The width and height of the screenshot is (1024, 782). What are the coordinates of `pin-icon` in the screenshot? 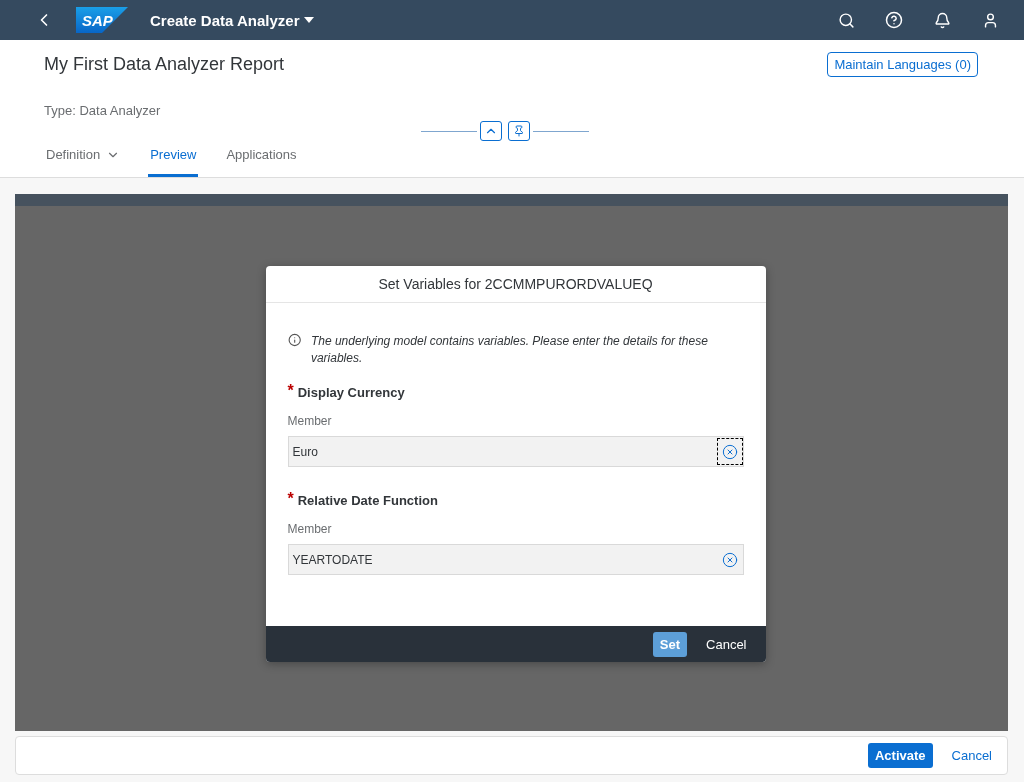 It's located at (519, 131).